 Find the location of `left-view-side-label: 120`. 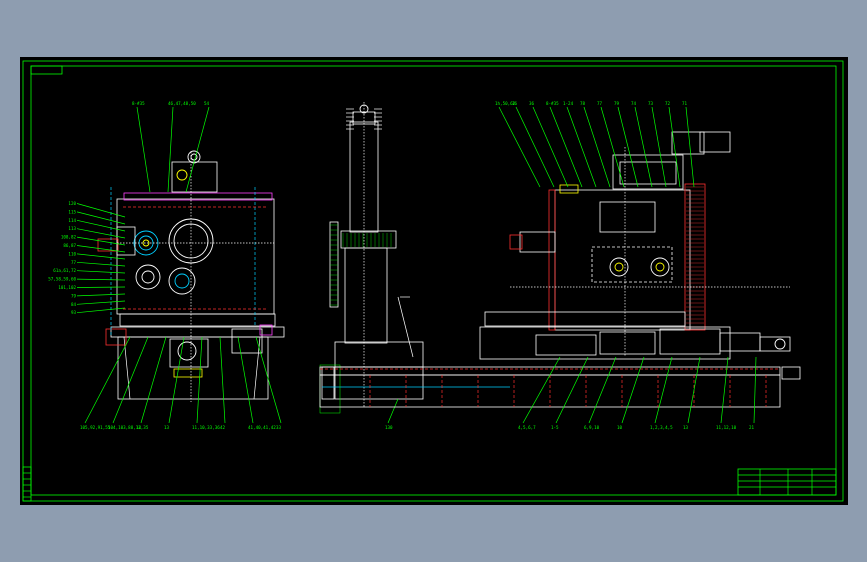

left-view-side-label: 120 is located at coordinates (72, 203).